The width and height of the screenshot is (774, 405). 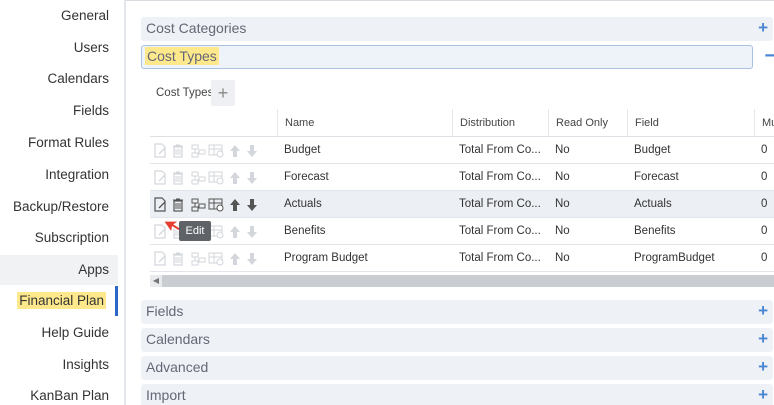 I want to click on section-calendars: Calendars +, so click(x=457, y=340).